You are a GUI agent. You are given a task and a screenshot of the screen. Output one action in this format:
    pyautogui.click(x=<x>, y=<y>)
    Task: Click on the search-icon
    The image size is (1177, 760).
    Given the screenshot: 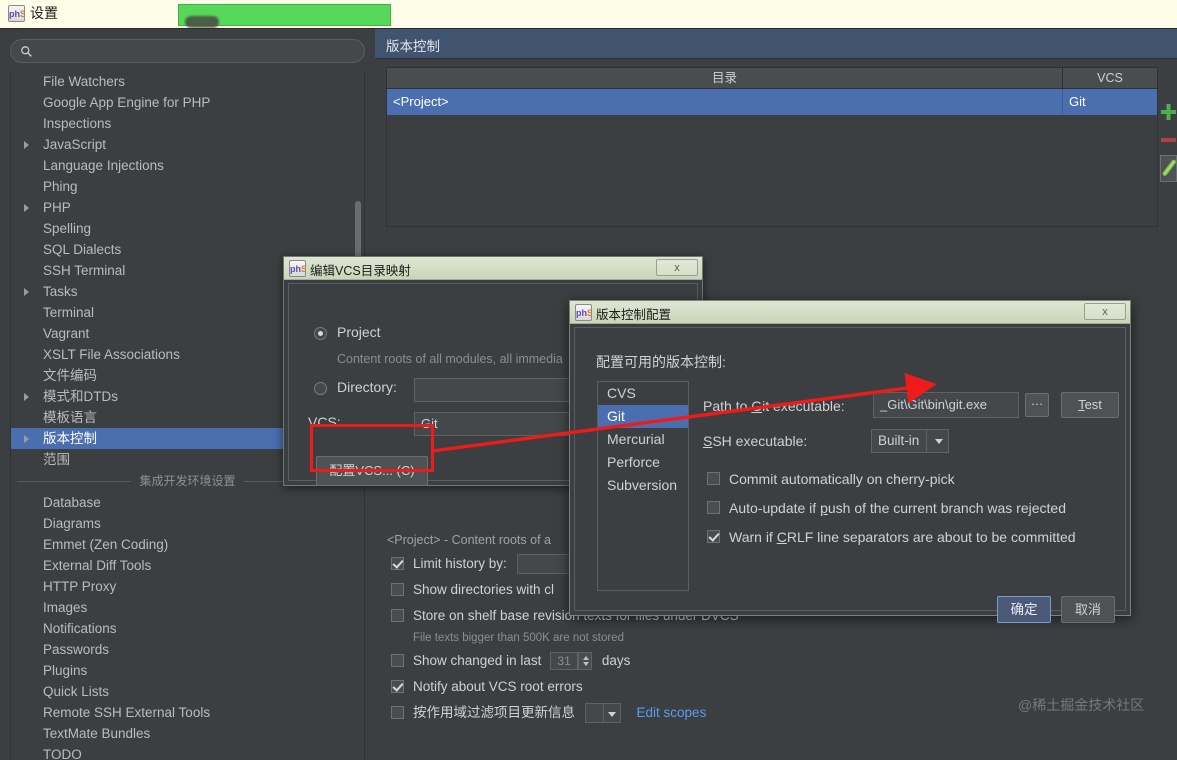 What is the action you would take?
    pyautogui.click(x=26, y=51)
    